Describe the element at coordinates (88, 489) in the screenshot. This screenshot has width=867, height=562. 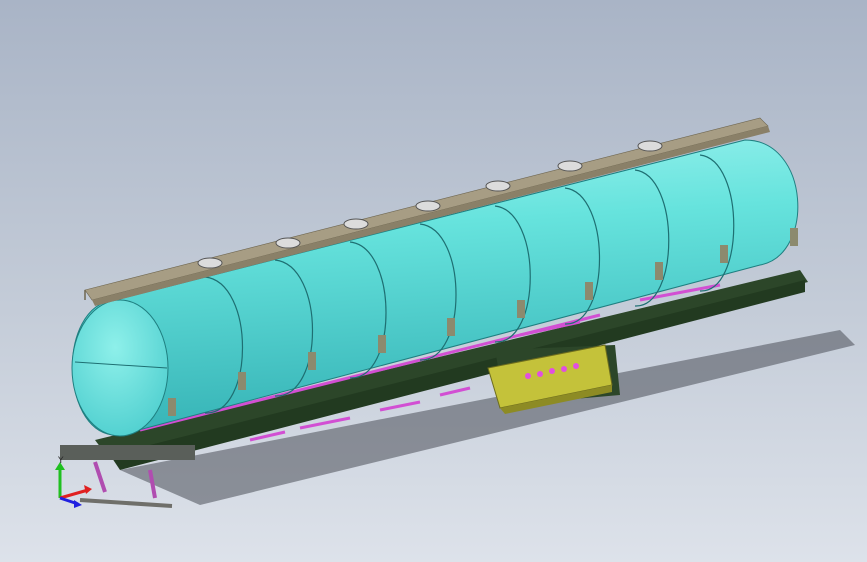
I see `axis-x-arrow-head` at that location.